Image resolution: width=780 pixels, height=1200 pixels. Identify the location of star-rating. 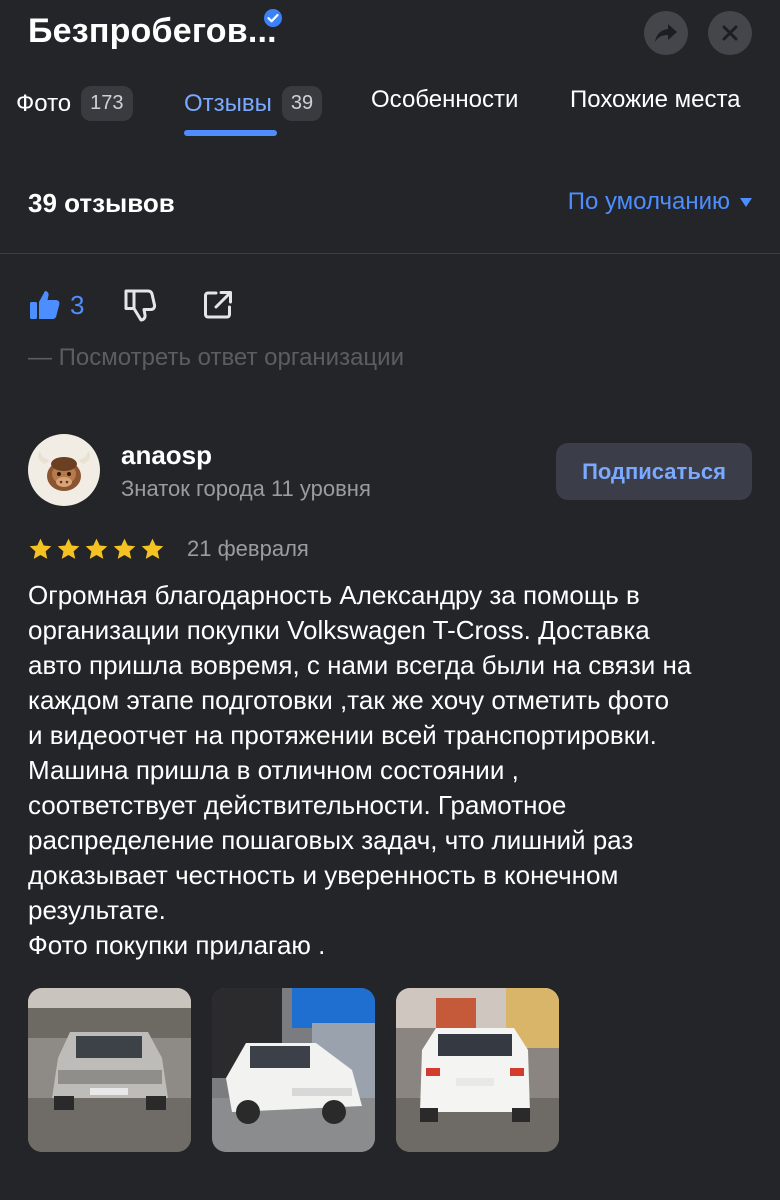
(96, 549).